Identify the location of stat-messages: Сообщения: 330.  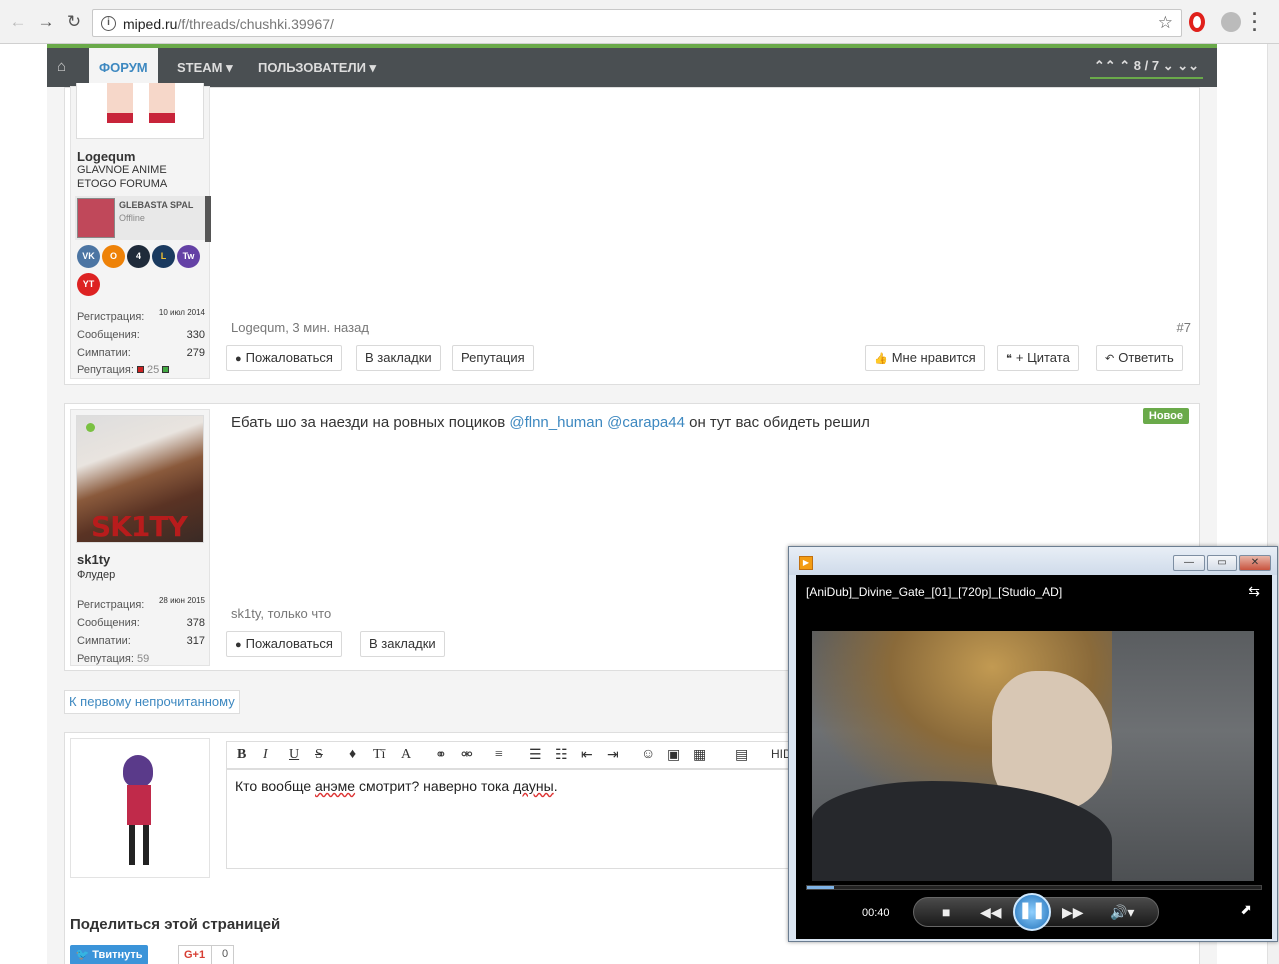
(141, 335).